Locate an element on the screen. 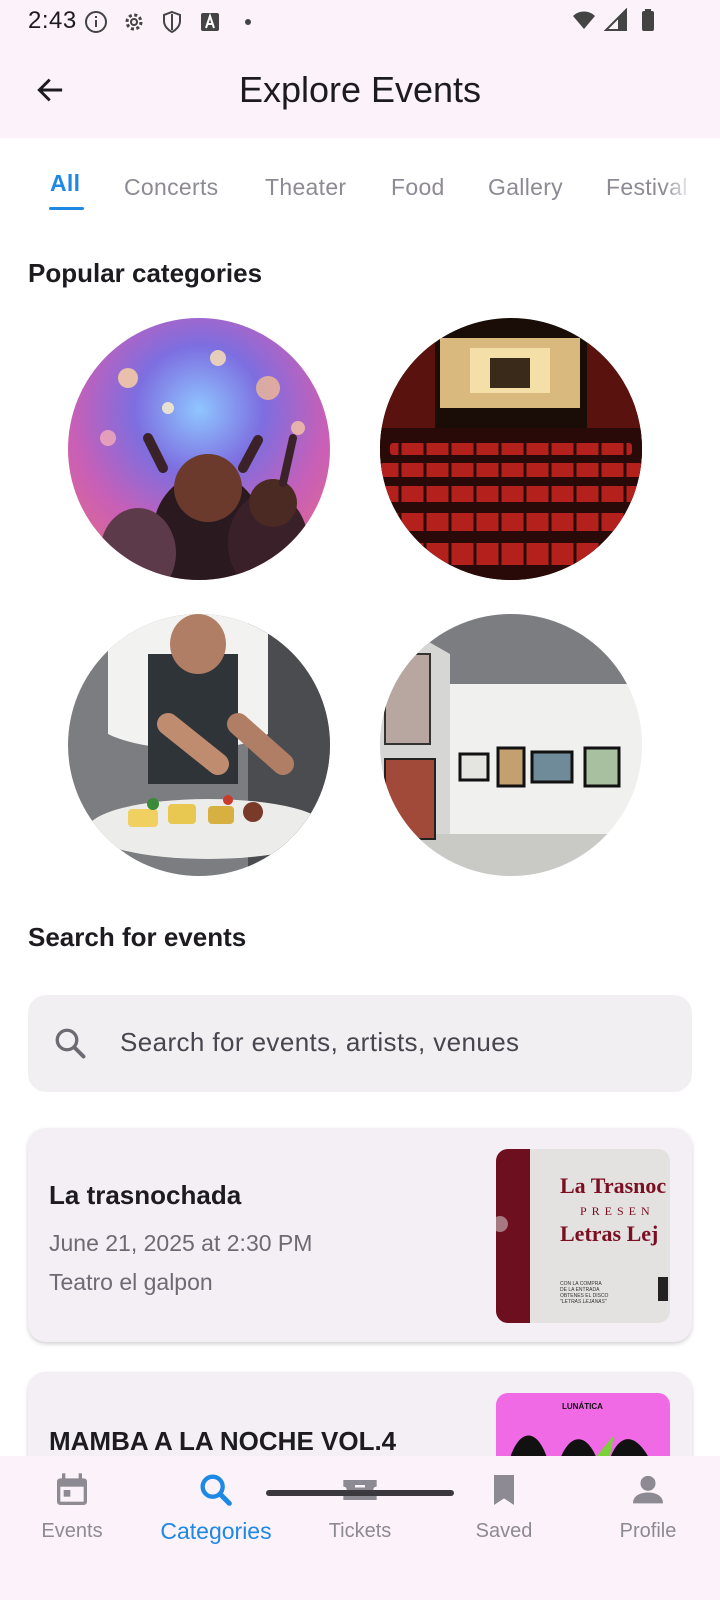 The height and width of the screenshot is (1600, 720). wifi-icon is located at coordinates (584, 20).